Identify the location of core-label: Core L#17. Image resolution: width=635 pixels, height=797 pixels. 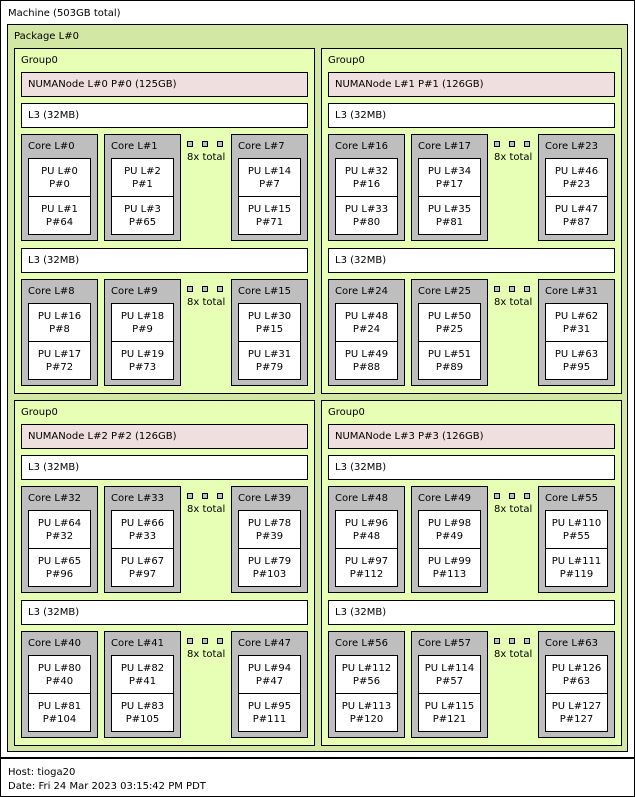
(444, 146).